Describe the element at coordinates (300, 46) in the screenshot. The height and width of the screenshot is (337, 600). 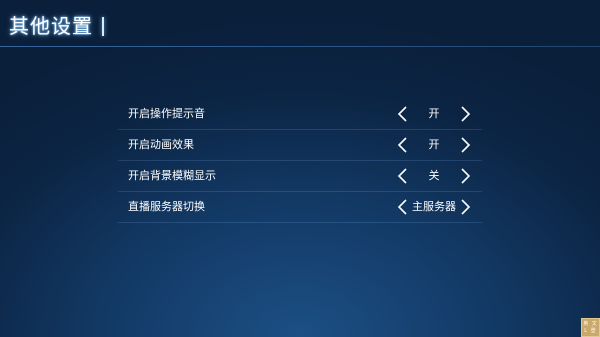
I see `header-divider` at that location.